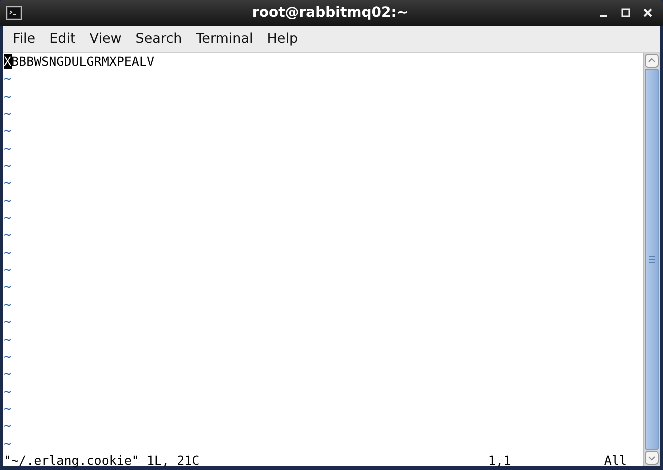 The height and width of the screenshot is (470, 663). Describe the element at coordinates (652, 458) in the screenshot. I see `scroll-down-icon` at that location.